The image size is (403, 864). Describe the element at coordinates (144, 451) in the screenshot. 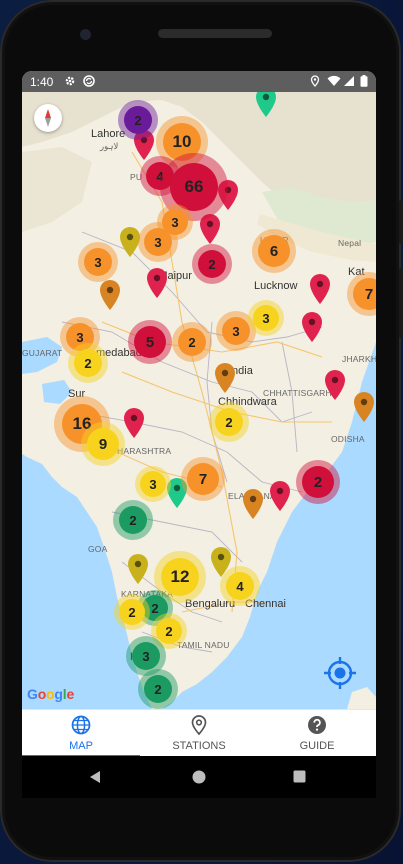

I see `map-label-maharashtra: HARASHTRA` at that location.